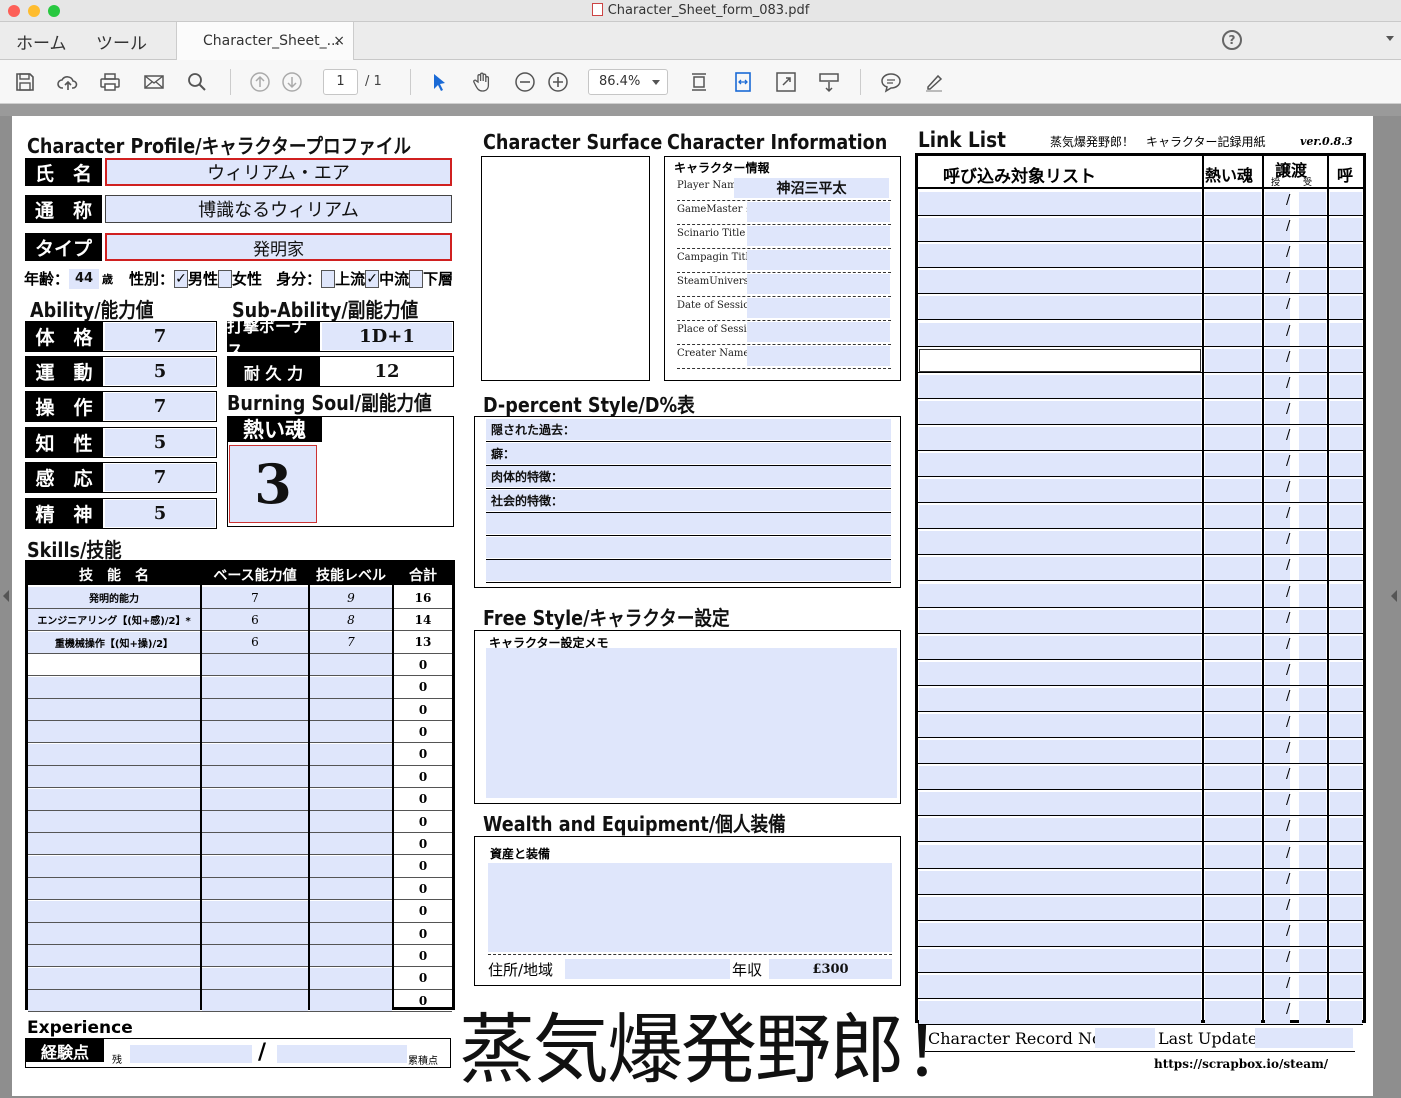 This screenshot has width=1401, height=1098. What do you see at coordinates (181, 278) in the screenshot?
I see `male-checkbox: ✓` at bounding box center [181, 278].